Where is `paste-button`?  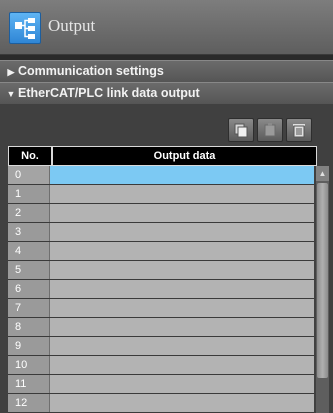 paste-button is located at coordinates (270, 130).